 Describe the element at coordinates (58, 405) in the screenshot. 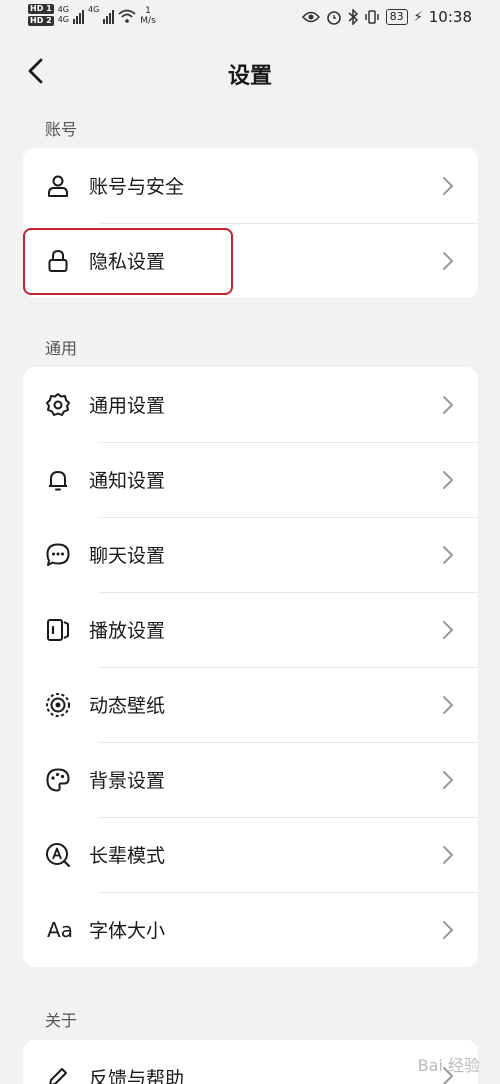

I see `gear-icon` at that location.